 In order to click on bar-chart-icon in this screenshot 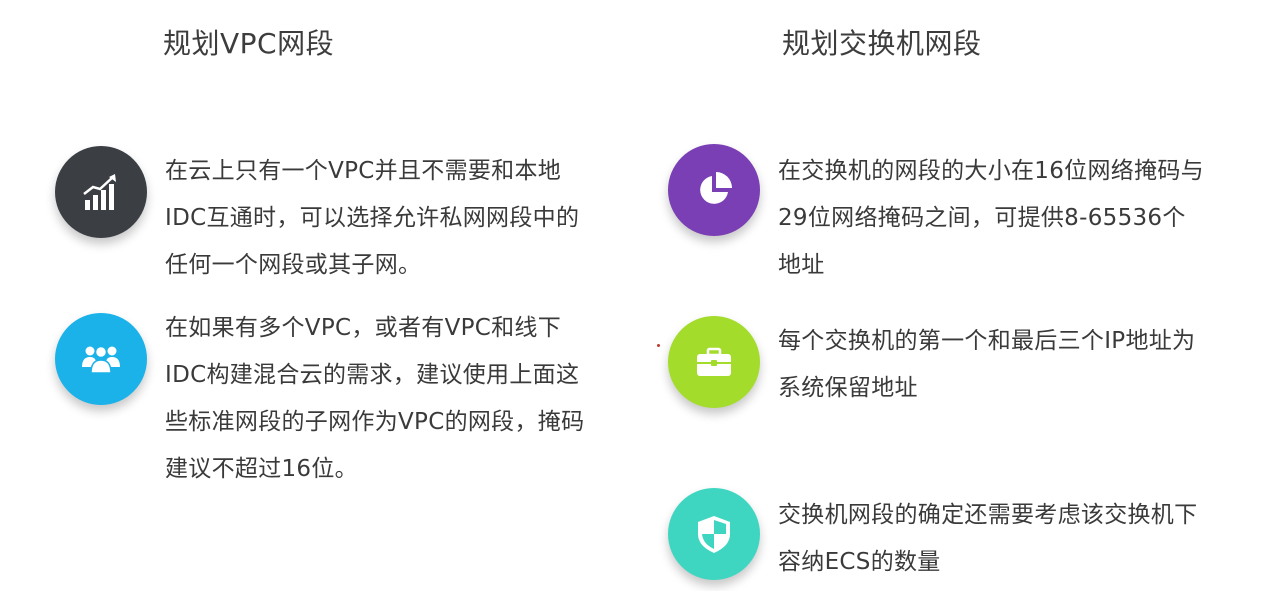, I will do `click(101, 192)`.